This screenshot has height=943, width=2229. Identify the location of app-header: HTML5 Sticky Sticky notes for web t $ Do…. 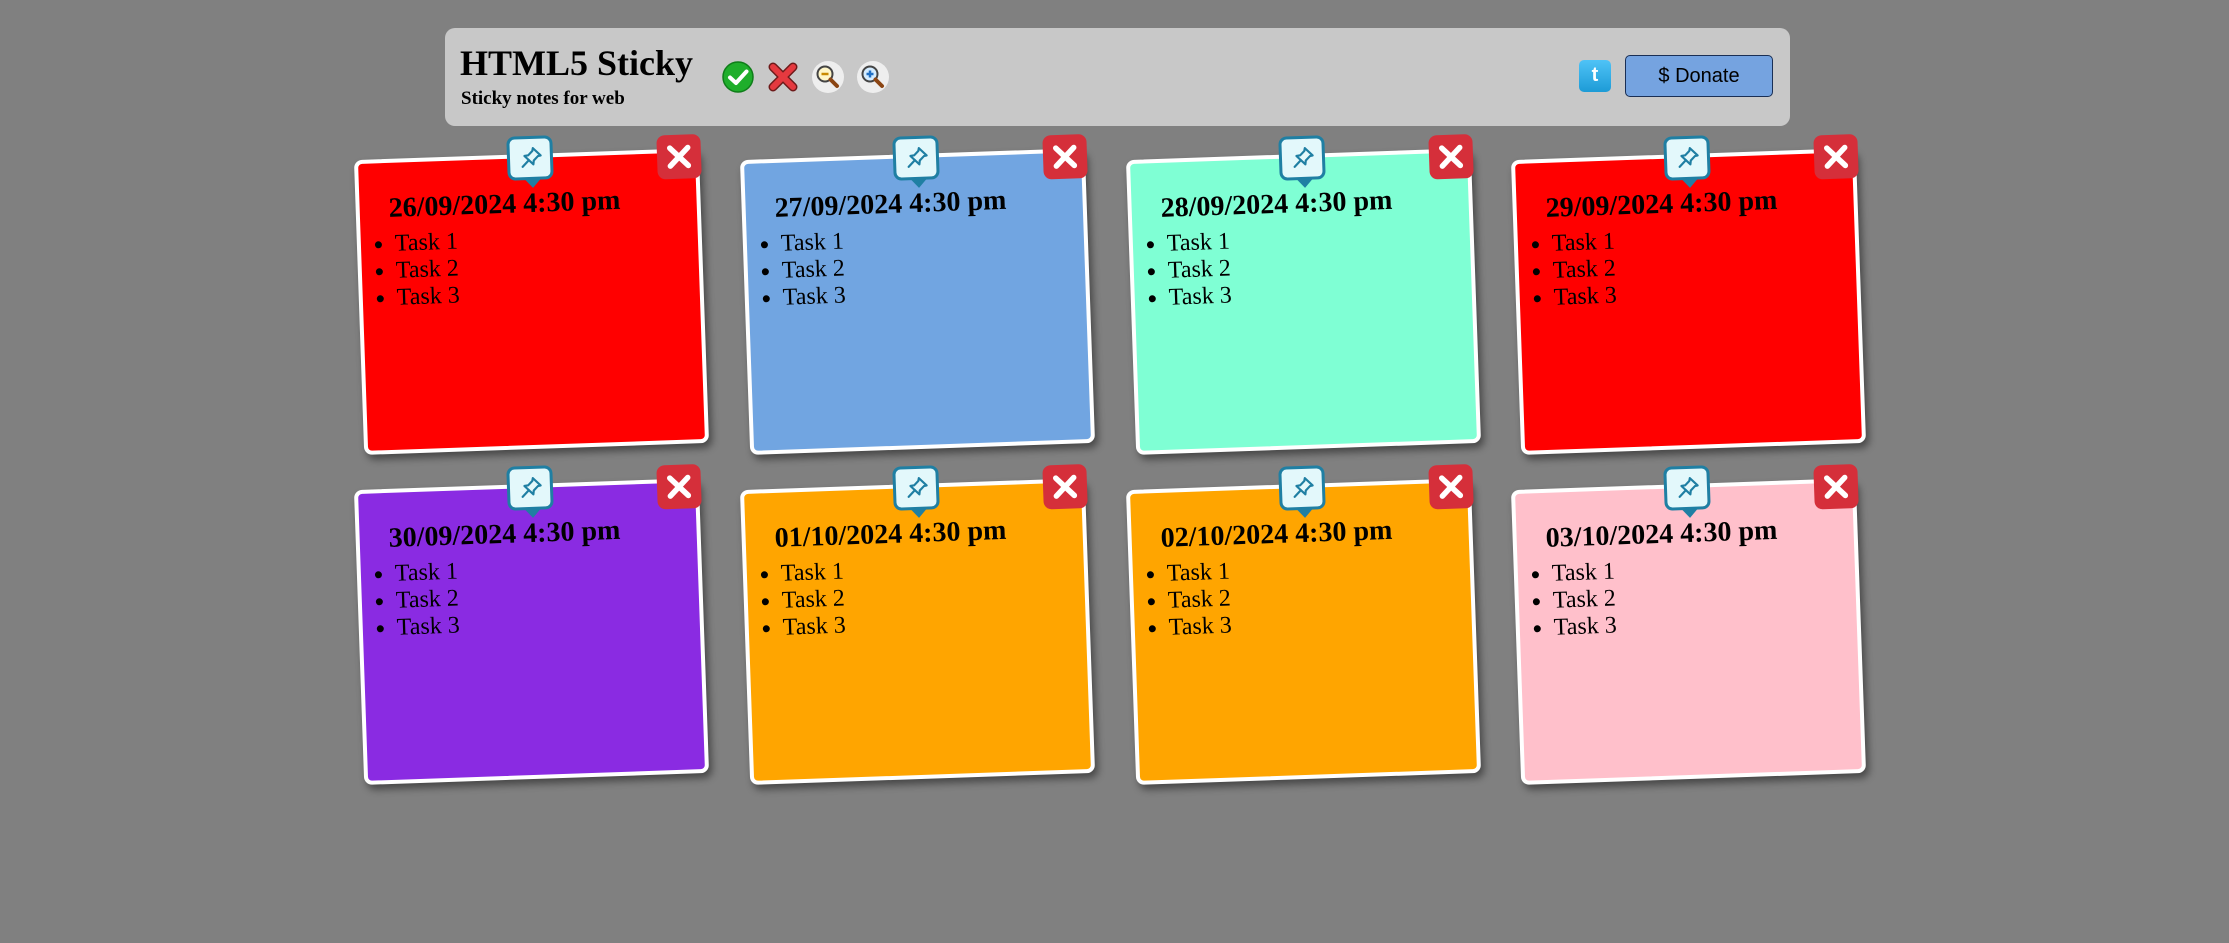
(1117, 77).